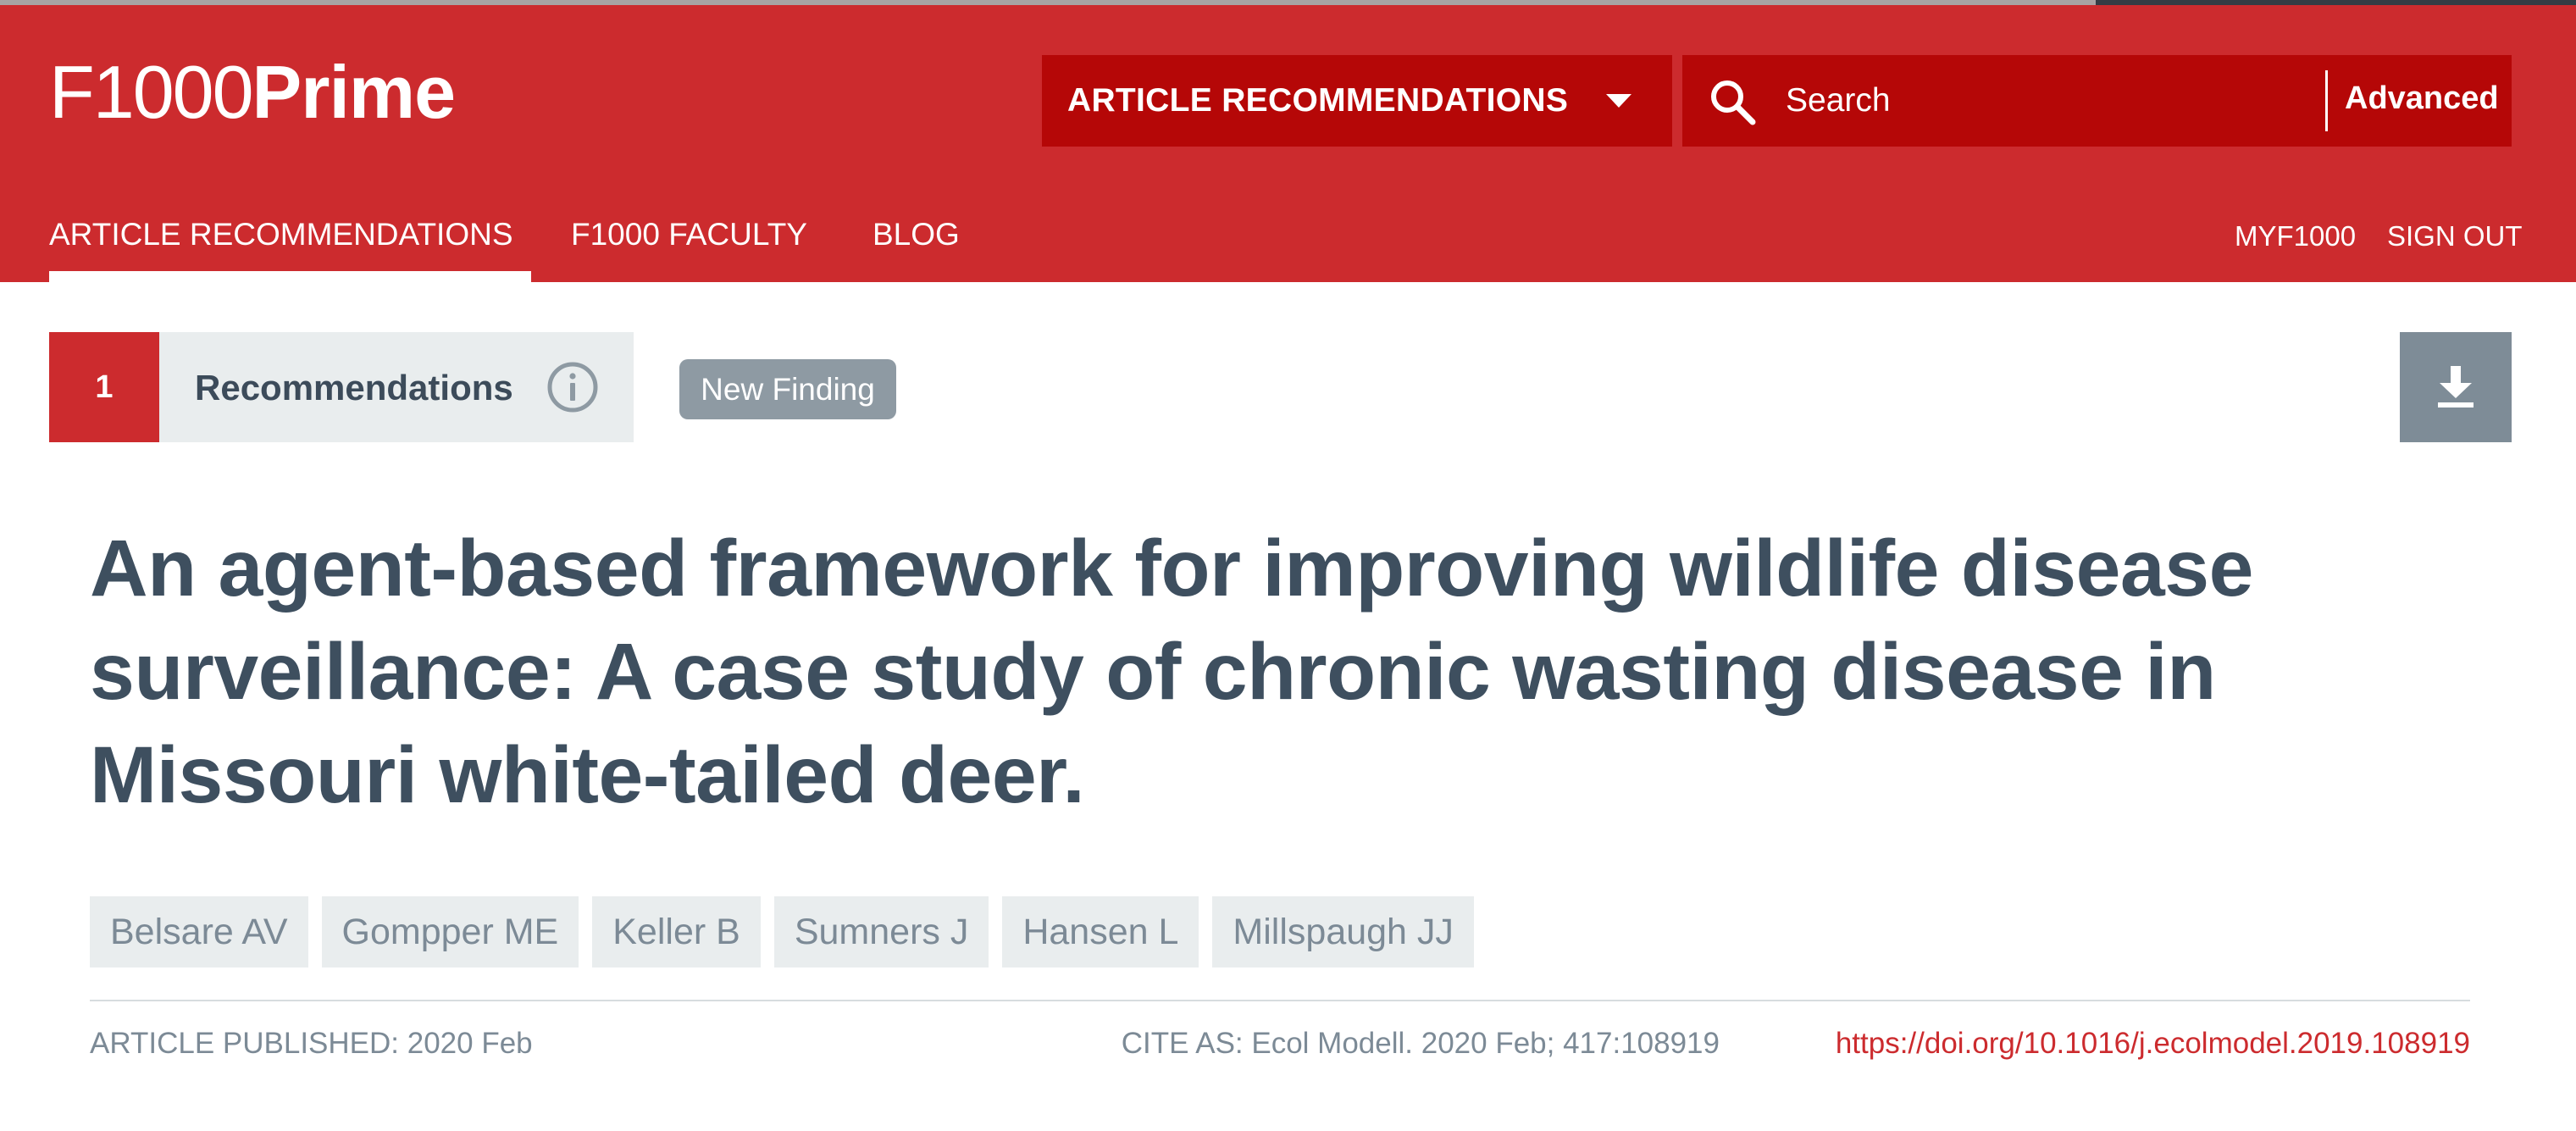 The width and height of the screenshot is (2576, 1131). What do you see at coordinates (2326, 100) in the screenshot?
I see `search-divider` at bounding box center [2326, 100].